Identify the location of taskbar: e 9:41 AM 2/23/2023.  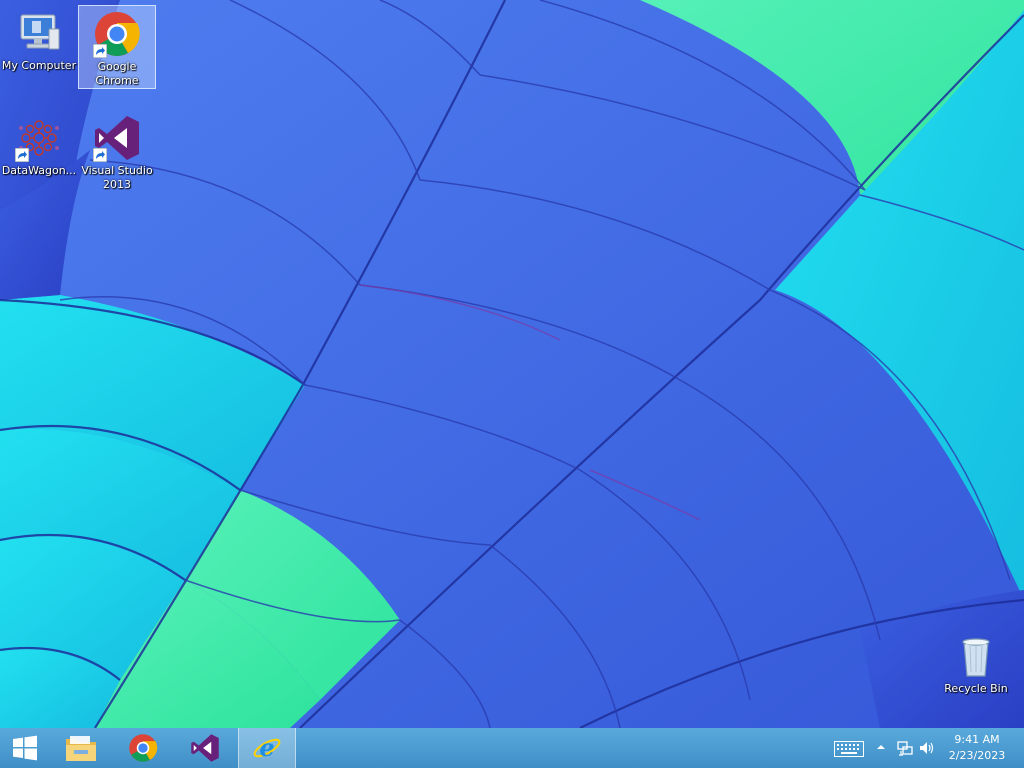
(512, 748).